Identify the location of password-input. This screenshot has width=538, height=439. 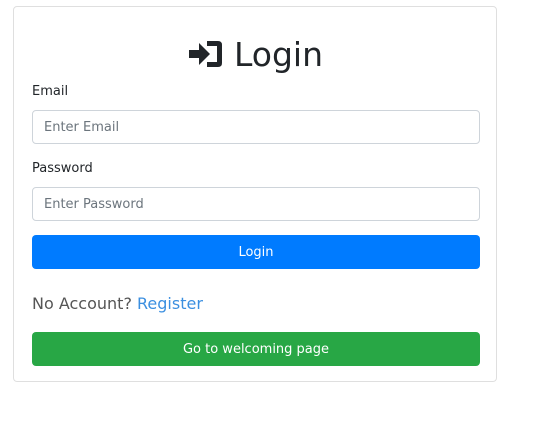
(256, 204).